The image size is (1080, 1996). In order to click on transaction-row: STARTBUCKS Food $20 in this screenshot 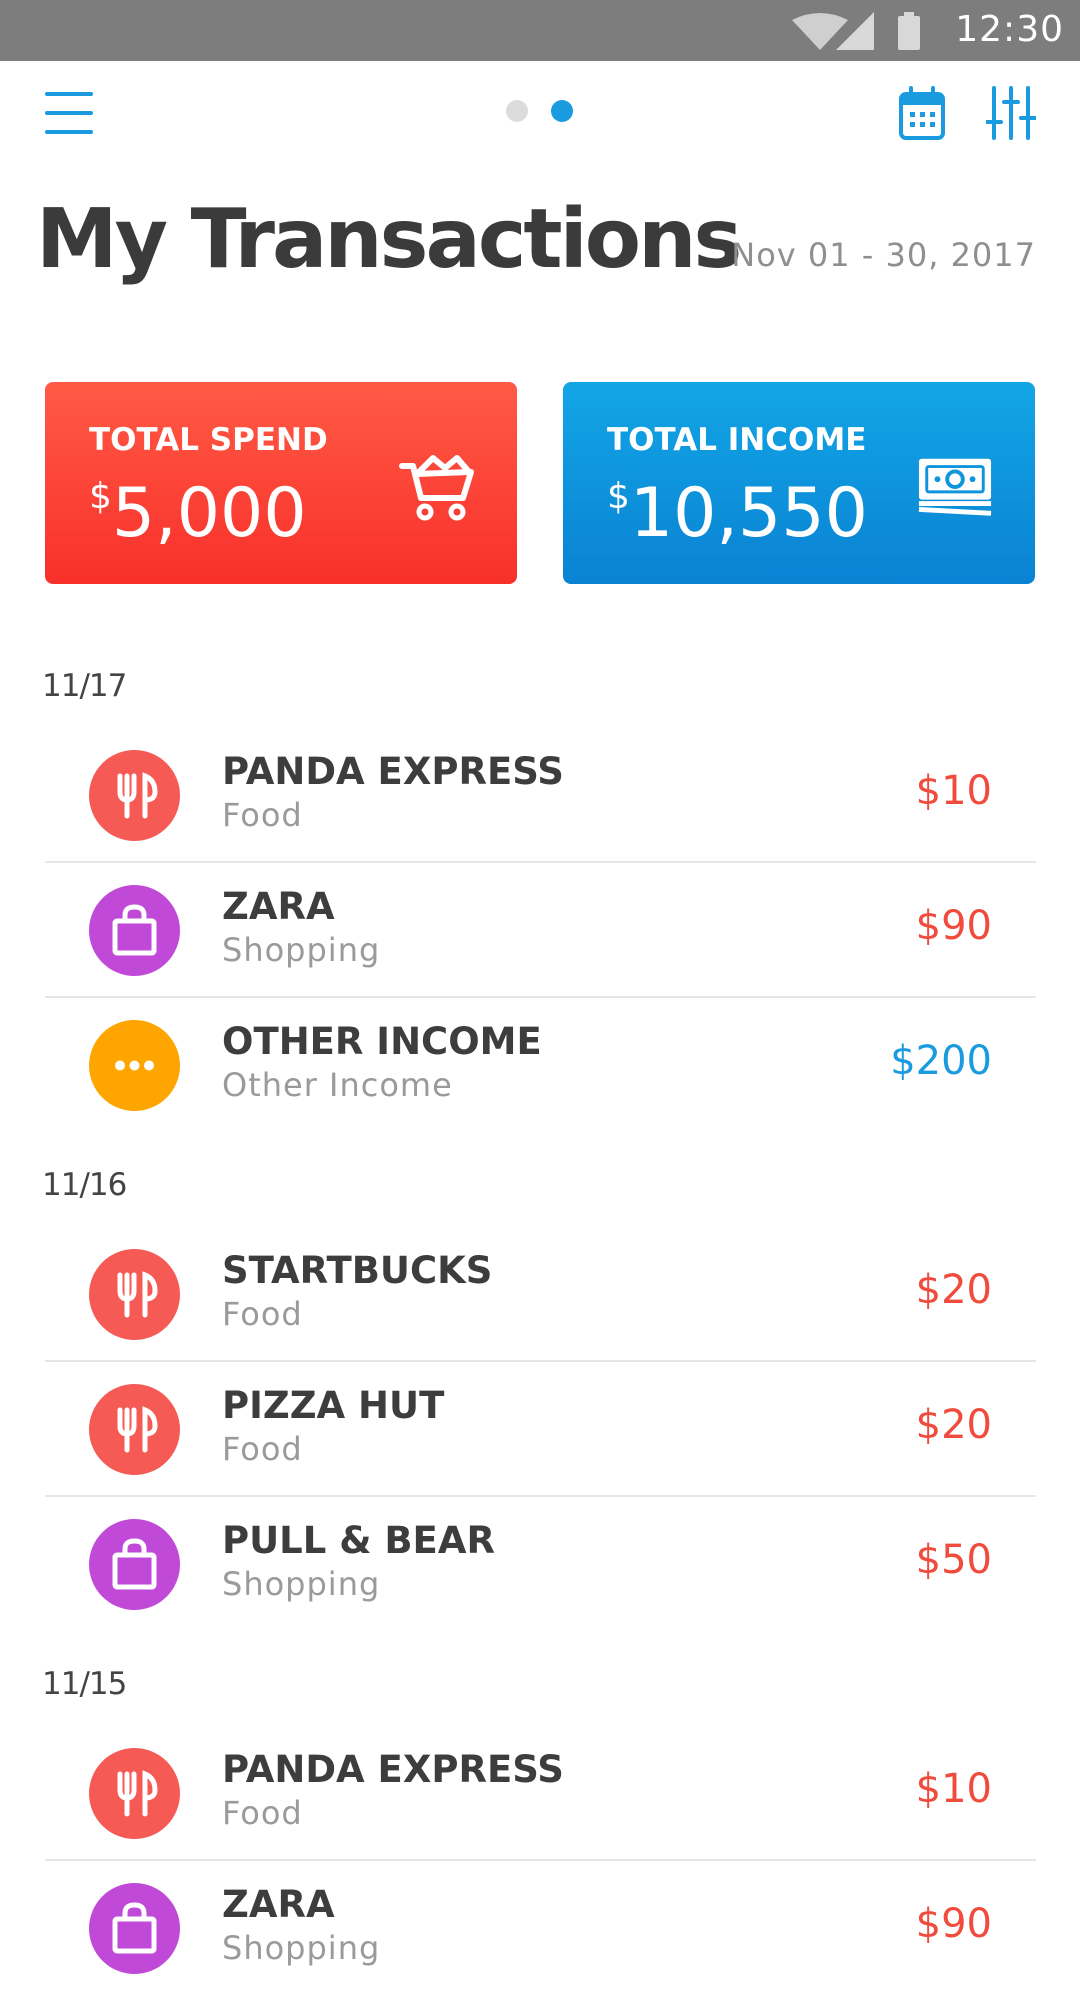, I will do `click(540, 1294)`.